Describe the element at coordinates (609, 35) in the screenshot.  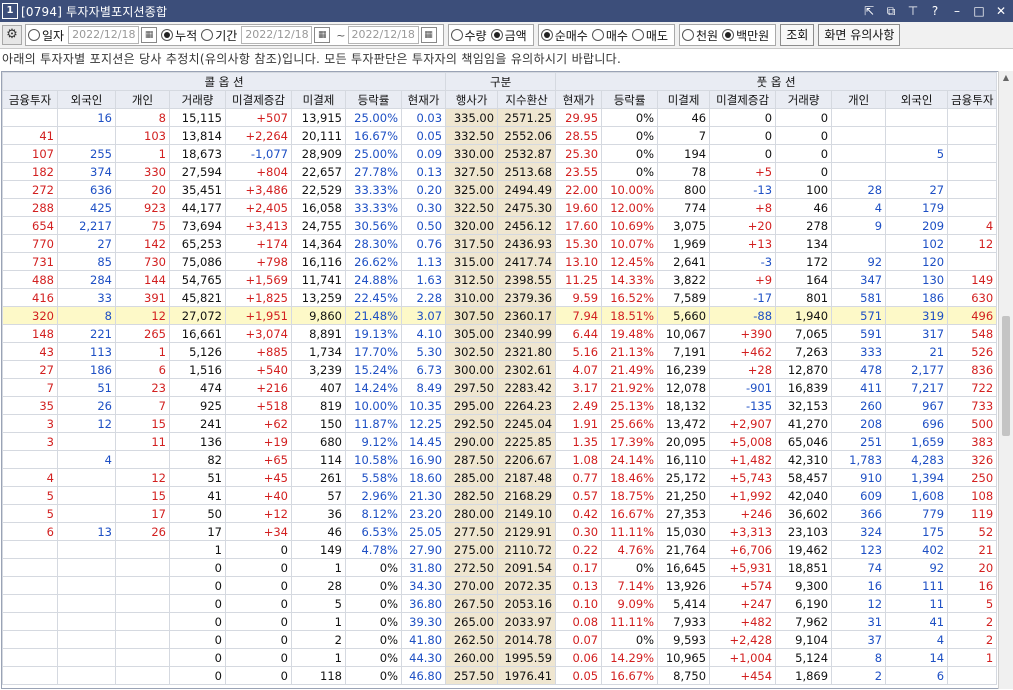
I see `radio-buy: 매수` at that location.